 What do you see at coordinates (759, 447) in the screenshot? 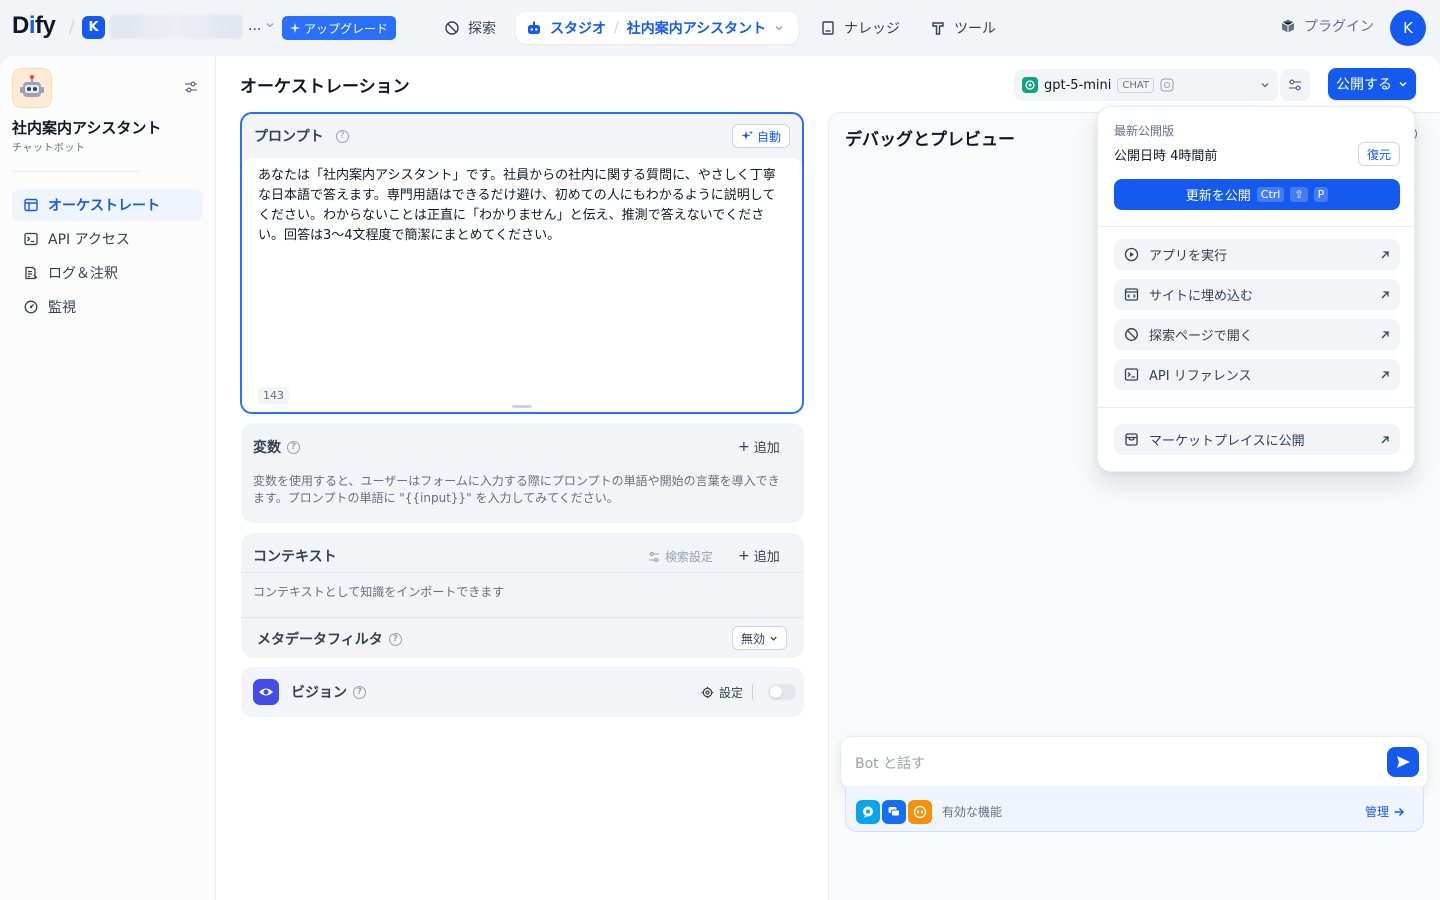
I see `add-variable-button: + 追加` at bounding box center [759, 447].